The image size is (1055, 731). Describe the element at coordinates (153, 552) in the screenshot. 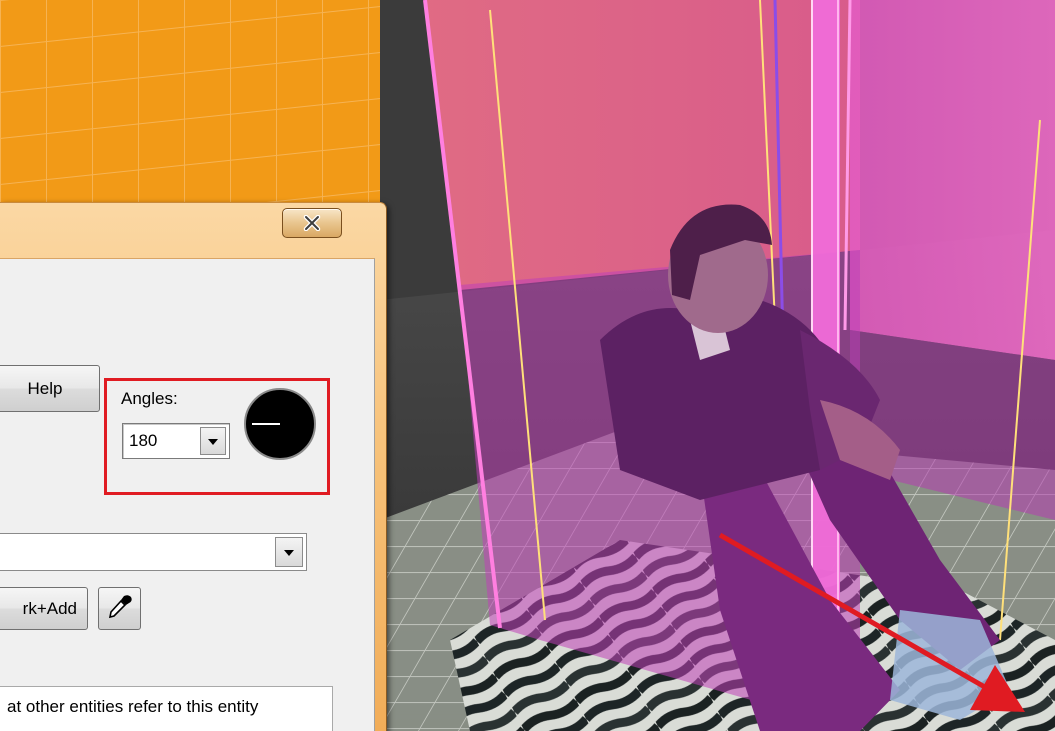

I see `class-combobox` at that location.